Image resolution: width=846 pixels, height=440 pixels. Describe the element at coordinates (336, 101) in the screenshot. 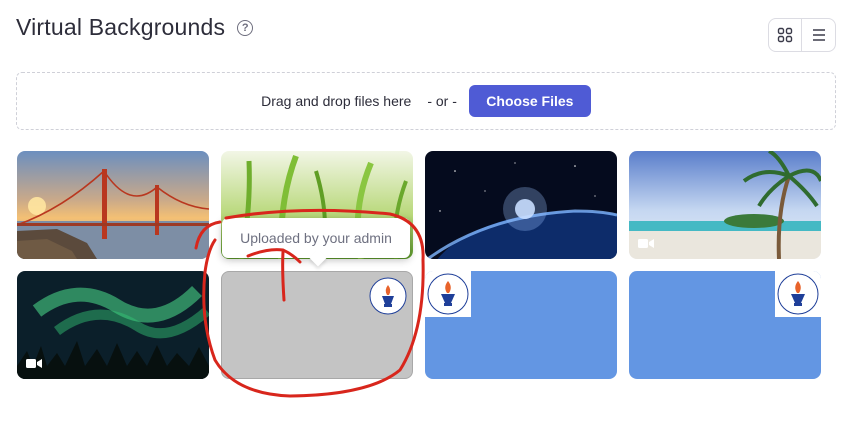

I see `dropzone-text: Drag and drop files here` at that location.